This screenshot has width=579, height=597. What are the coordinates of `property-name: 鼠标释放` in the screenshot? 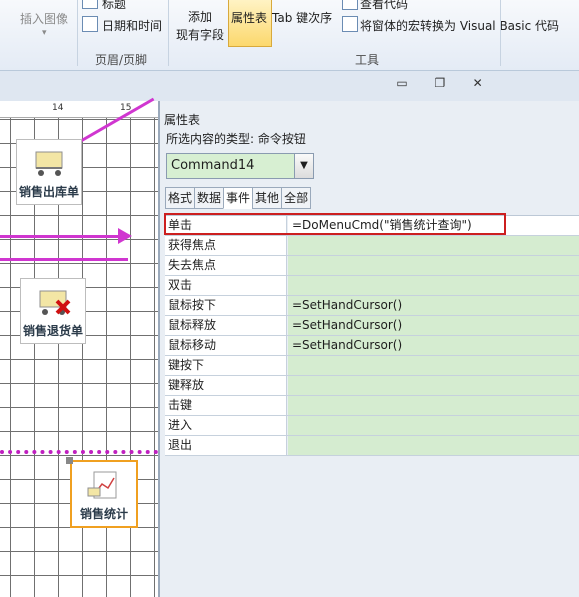 It's located at (226, 325).